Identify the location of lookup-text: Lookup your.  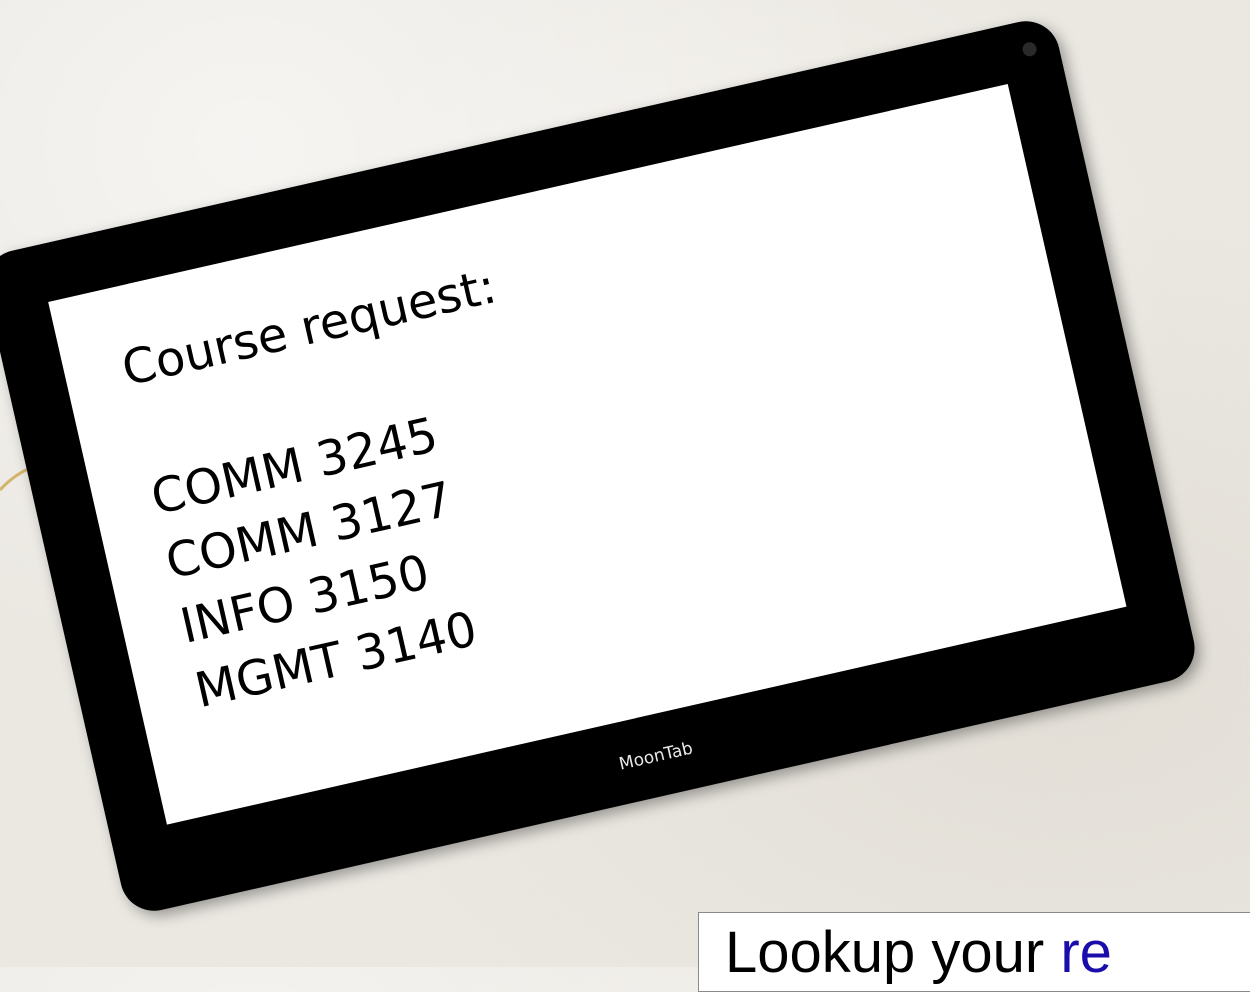
(893, 952).